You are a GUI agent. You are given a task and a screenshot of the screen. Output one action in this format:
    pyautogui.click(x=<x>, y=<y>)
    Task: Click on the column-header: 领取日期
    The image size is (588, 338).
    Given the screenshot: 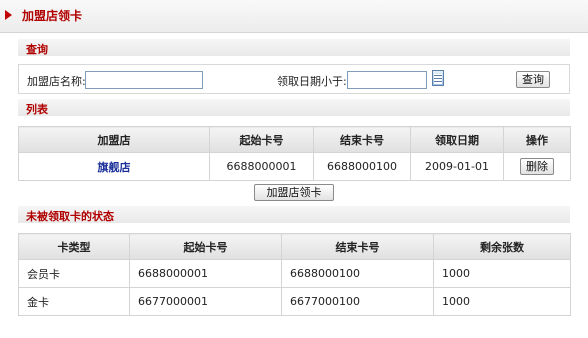 What is the action you would take?
    pyautogui.click(x=457, y=139)
    